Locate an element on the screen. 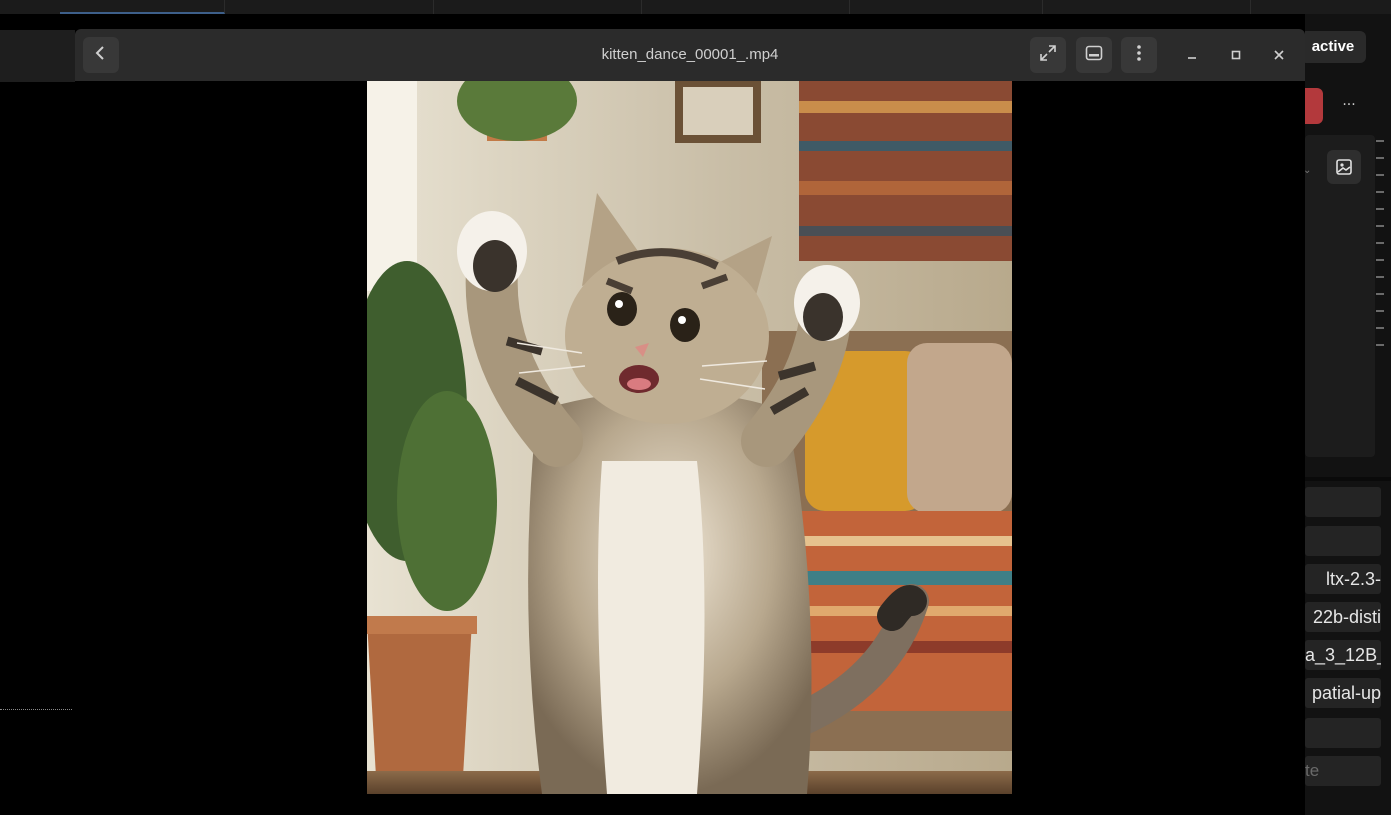 Image resolution: width=1391 pixels, height=815 pixels. minimize-icon is located at coordinates (1192, 55).